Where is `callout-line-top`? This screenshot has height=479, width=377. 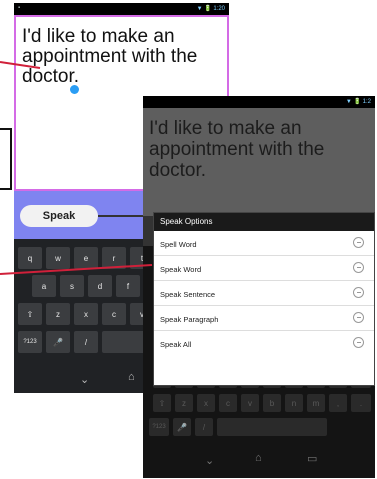
callout-line-top is located at coordinates (20, 65).